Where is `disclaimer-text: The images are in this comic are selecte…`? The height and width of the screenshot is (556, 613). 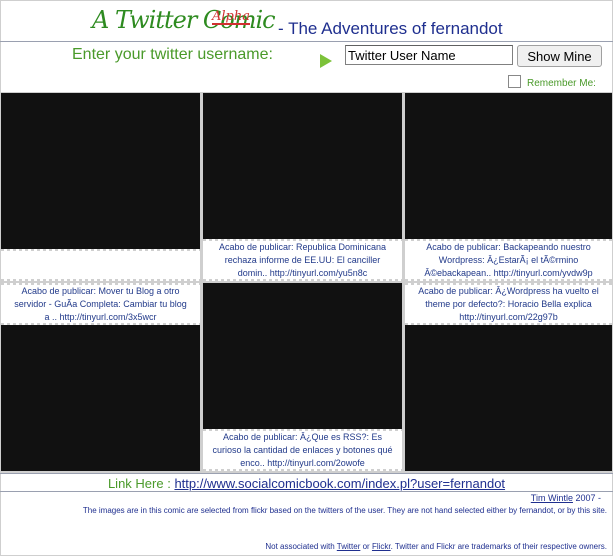
disclaimer-text: The images are in this comic are selecte… is located at coordinates (344, 510).